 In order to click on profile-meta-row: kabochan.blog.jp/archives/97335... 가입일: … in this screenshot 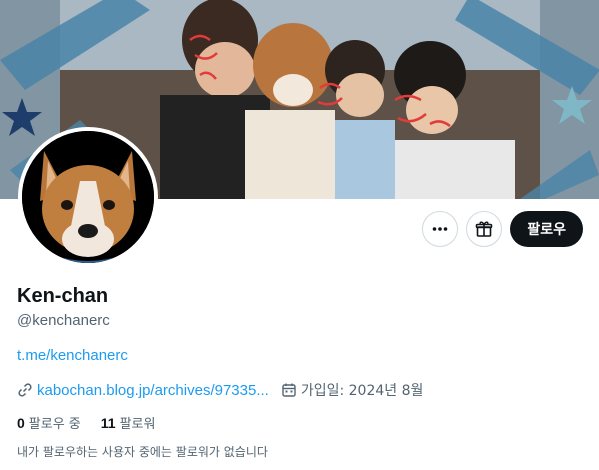, I will do `click(226, 390)`.